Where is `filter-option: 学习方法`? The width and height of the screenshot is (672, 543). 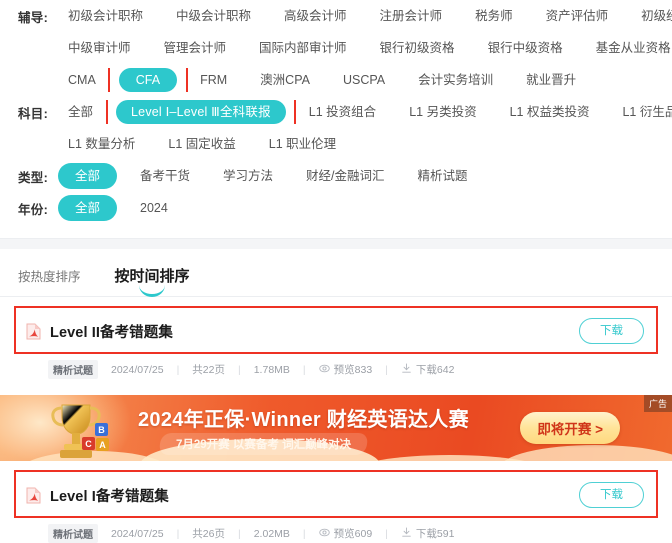
filter-option: 学习方法 is located at coordinates (248, 176).